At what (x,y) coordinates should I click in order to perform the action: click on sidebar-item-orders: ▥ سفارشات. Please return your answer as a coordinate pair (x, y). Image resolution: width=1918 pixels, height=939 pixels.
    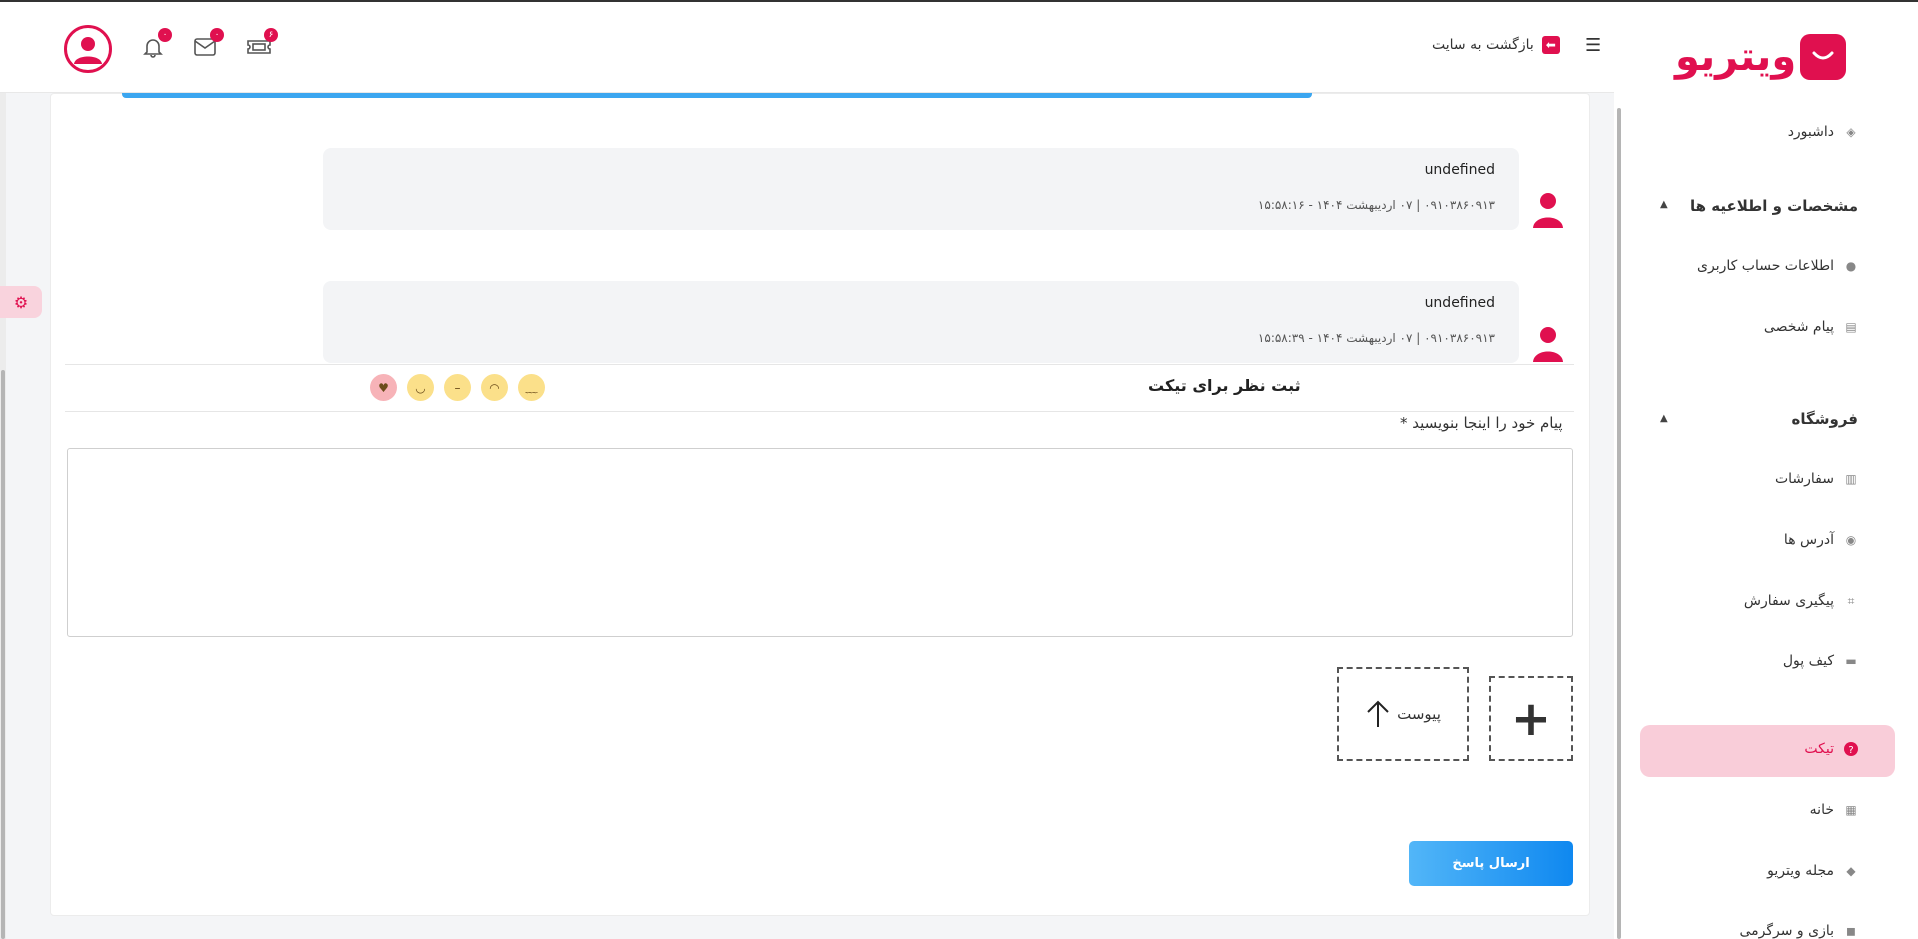
    Looking at the image, I should click on (1816, 479).